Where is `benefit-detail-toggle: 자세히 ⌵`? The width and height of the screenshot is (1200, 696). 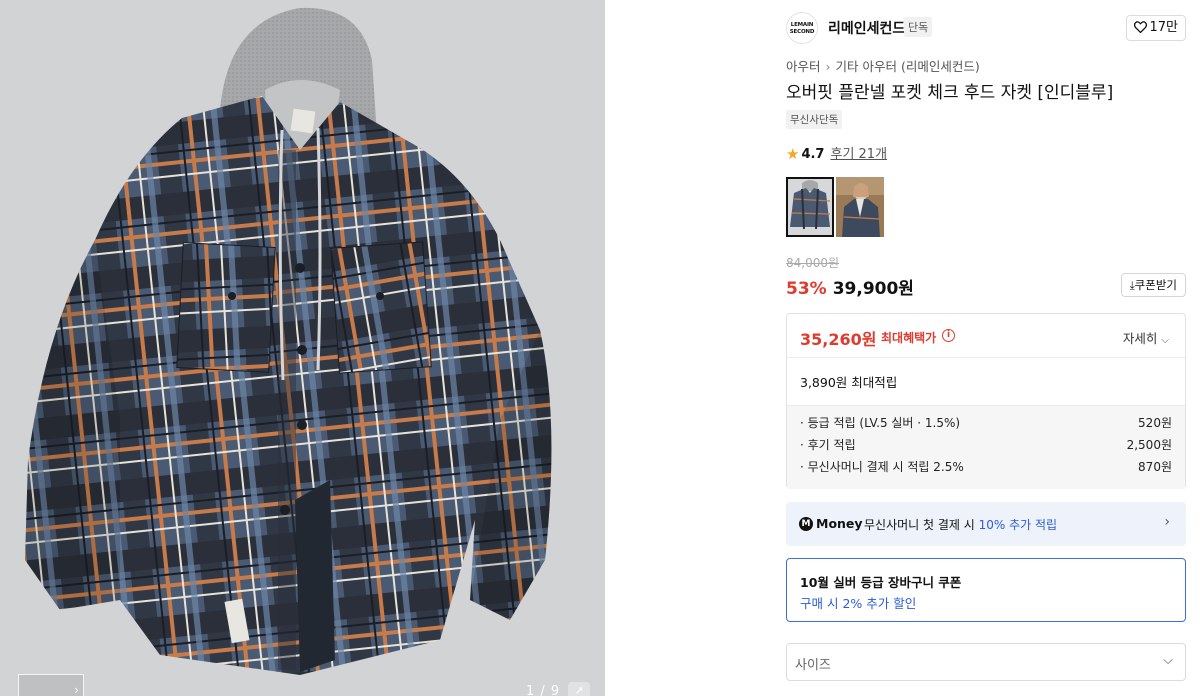
benefit-detail-toggle: 자세히 ⌵ is located at coordinates (1146, 337).